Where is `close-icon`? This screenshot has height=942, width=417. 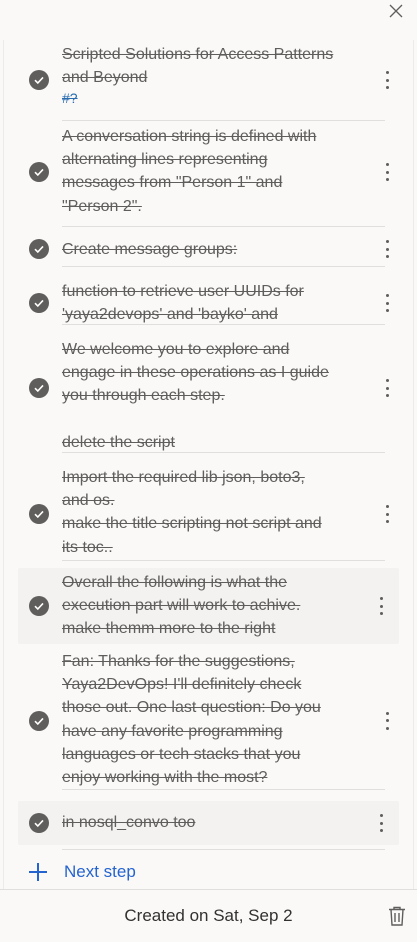
close-icon is located at coordinates (396, 11).